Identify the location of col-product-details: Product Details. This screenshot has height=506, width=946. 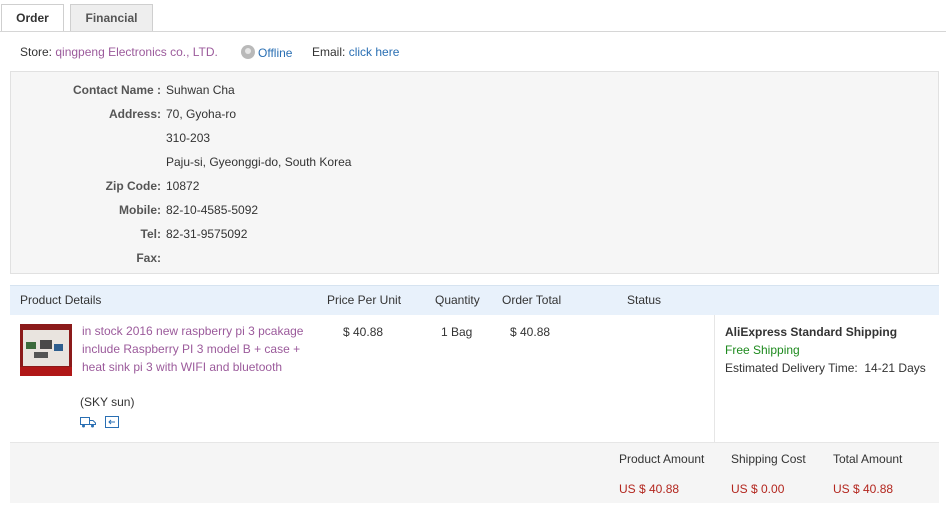
(61, 300).